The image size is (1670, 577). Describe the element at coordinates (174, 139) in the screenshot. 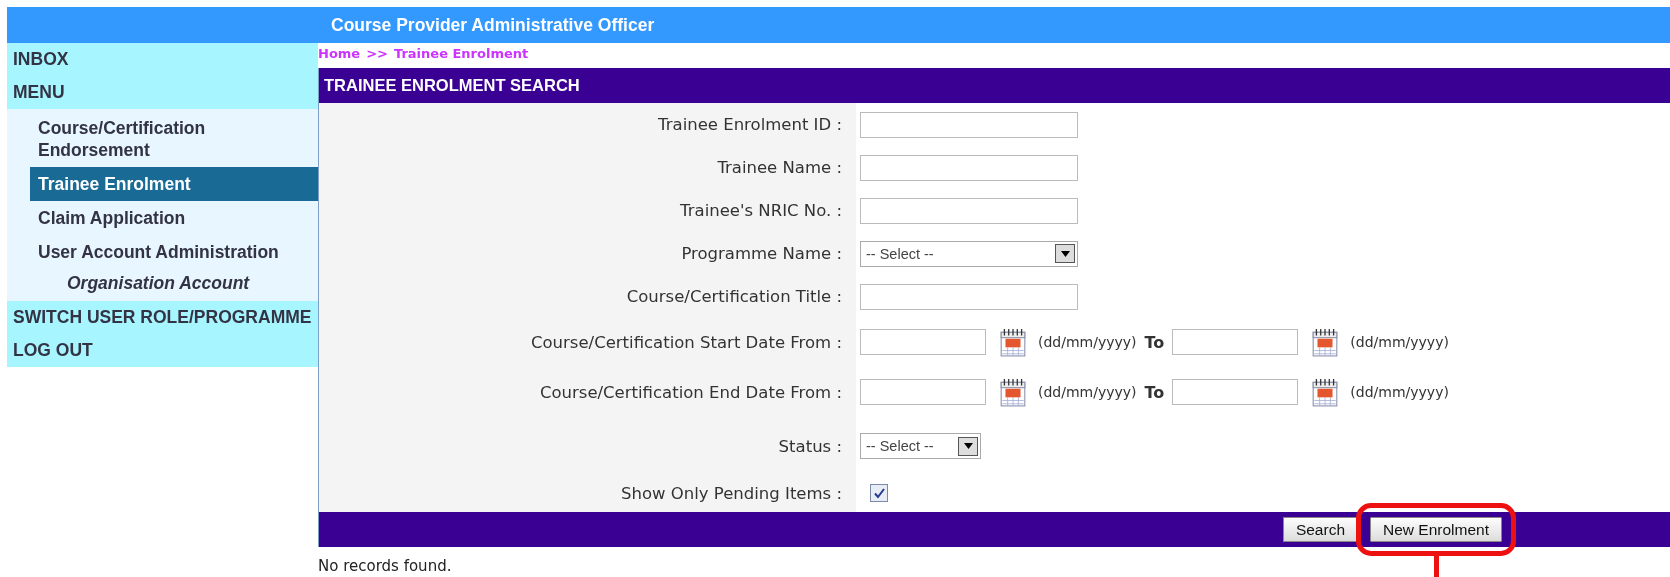

I see `menu-item: Course/Certification Endorsement` at that location.